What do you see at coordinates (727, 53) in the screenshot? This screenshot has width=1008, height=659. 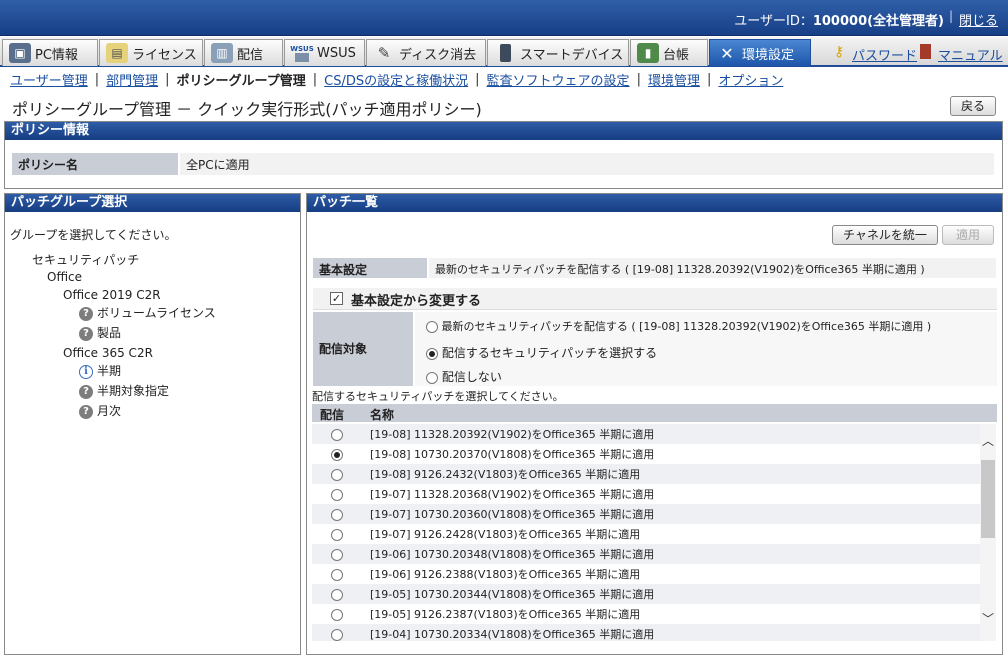 I see `settings-icon: ✕` at bounding box center [727, 53].